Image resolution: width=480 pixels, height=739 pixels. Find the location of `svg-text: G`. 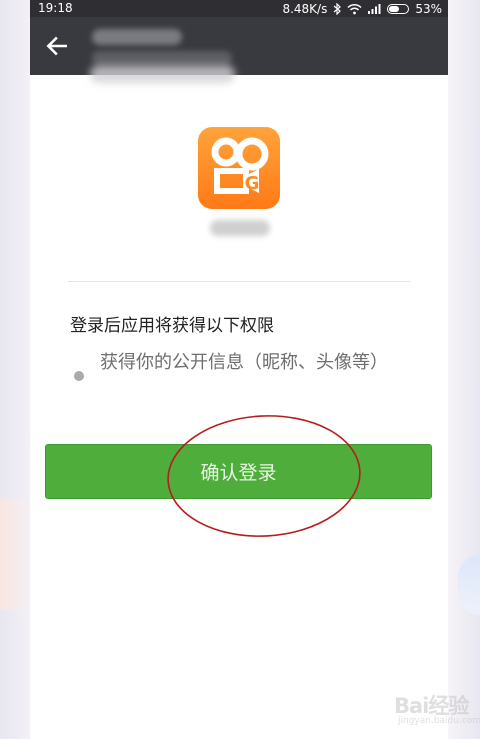

svg-text: G is located at coordinates (252, 183).